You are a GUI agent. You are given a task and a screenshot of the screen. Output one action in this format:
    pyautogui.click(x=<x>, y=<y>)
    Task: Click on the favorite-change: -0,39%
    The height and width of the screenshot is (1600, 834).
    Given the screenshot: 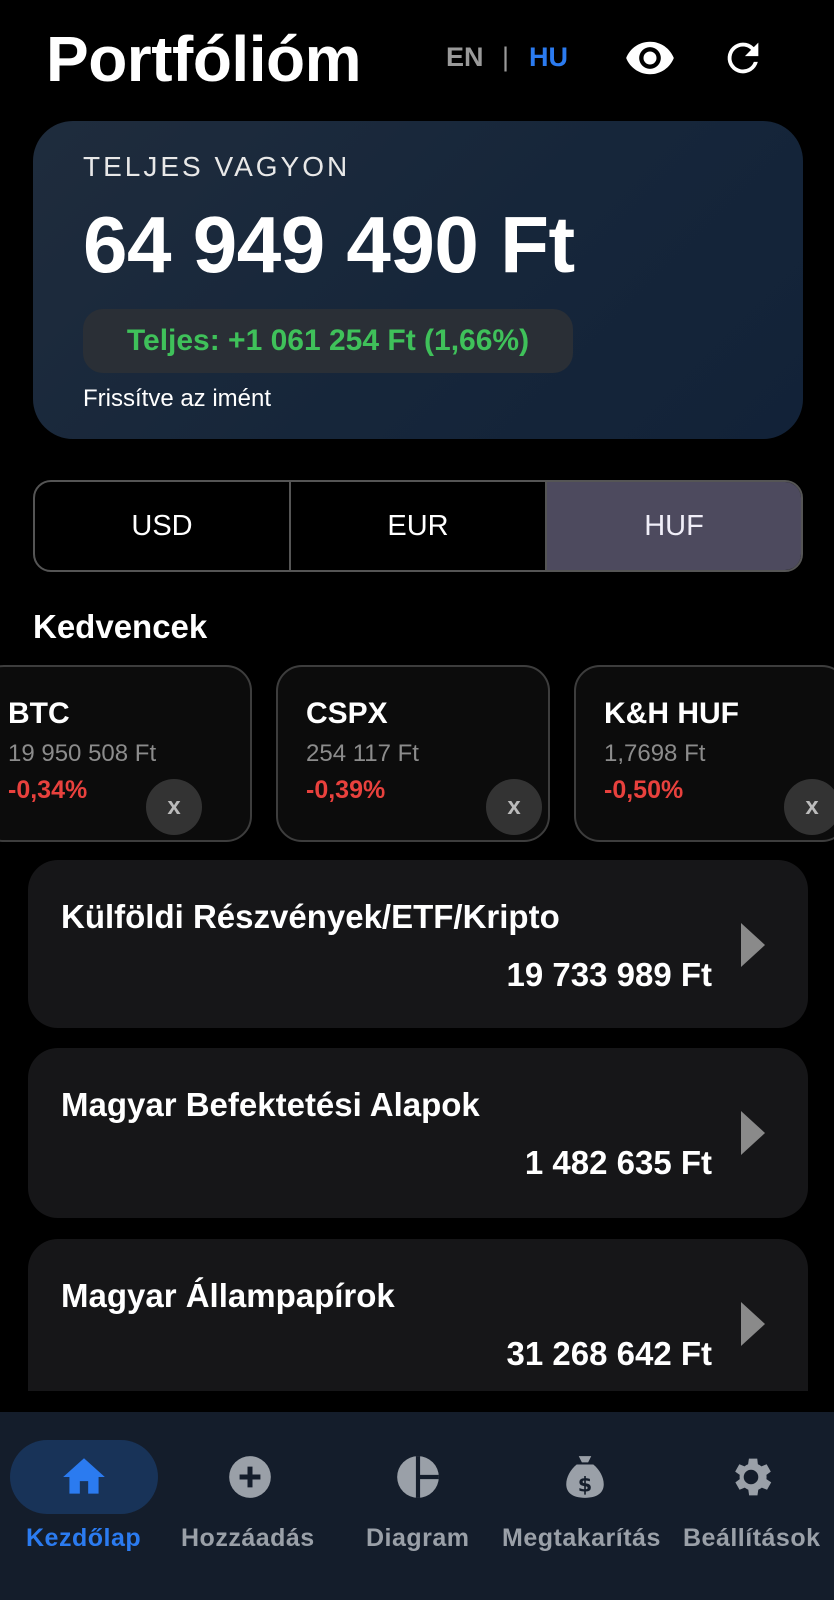 What is the action you would take?
    pyautogui.click(x=346, y=790)
    